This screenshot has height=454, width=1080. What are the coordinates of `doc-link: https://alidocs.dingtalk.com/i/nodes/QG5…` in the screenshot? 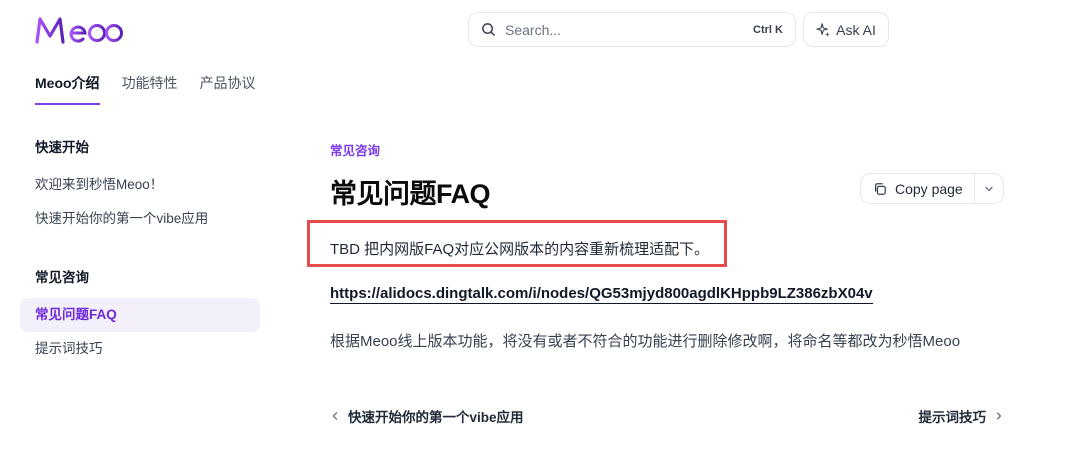 It's located at (601, 294).